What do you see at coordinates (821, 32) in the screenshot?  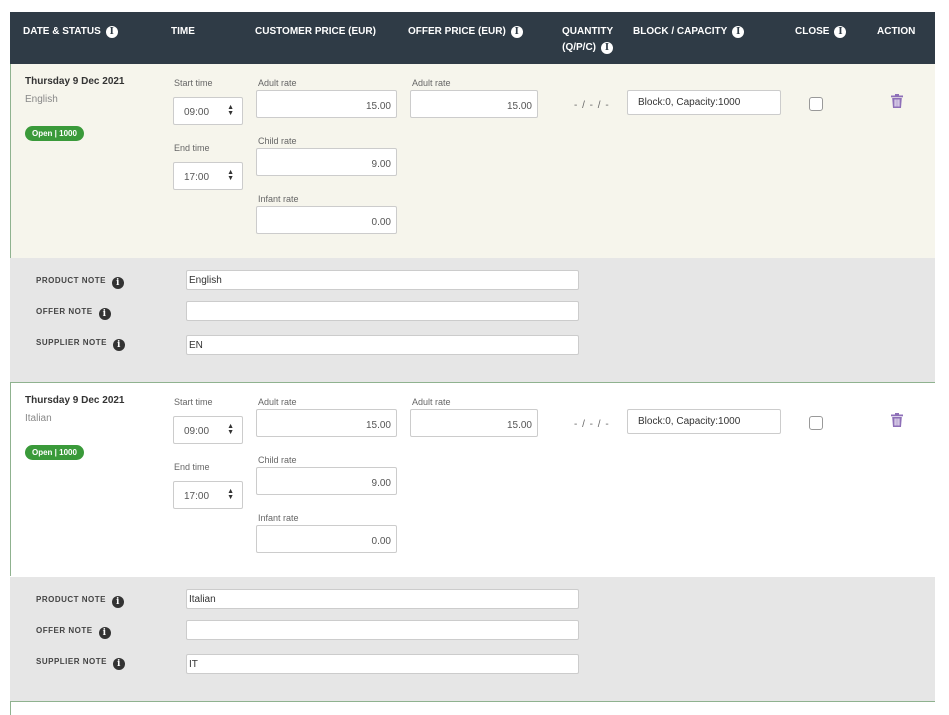 I see `header-close: CLOSE i` at bounding box center [821, 32].